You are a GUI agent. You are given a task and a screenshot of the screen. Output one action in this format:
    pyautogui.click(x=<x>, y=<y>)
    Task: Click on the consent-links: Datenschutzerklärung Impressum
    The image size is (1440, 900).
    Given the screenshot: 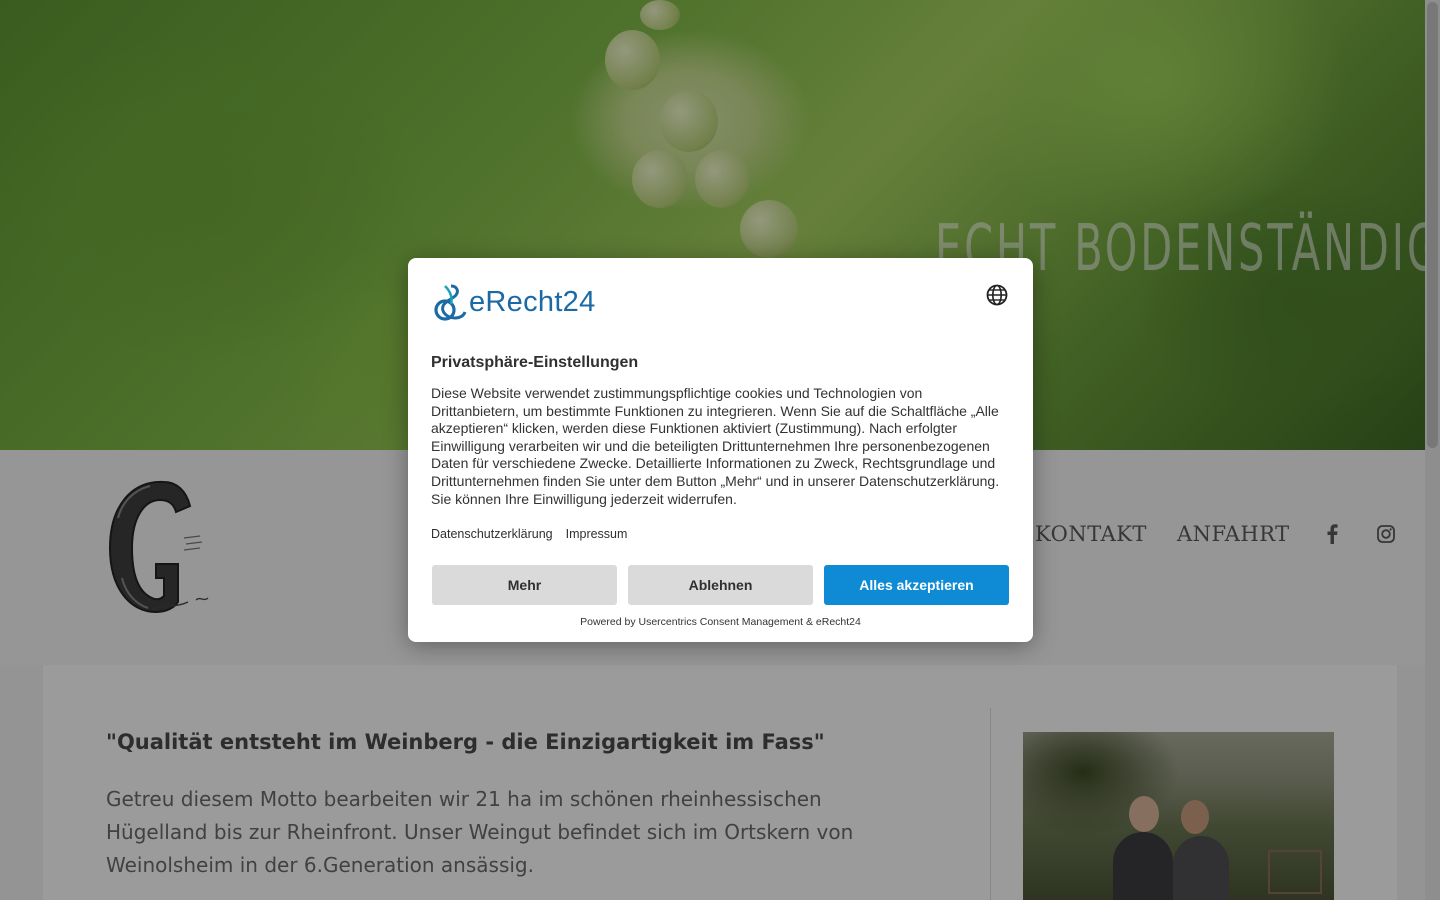 What is the action you would take?
    pyautogui.click(x=529, y=534)
    